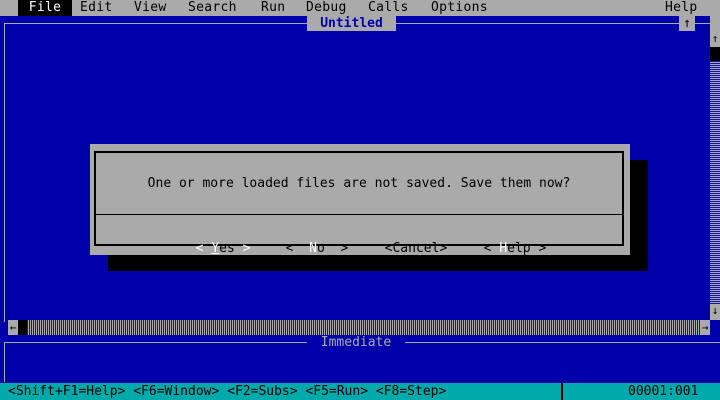  Describe the element at coordinates (309, 239) in the screenshot. I see `no-button: < No >` at that location.